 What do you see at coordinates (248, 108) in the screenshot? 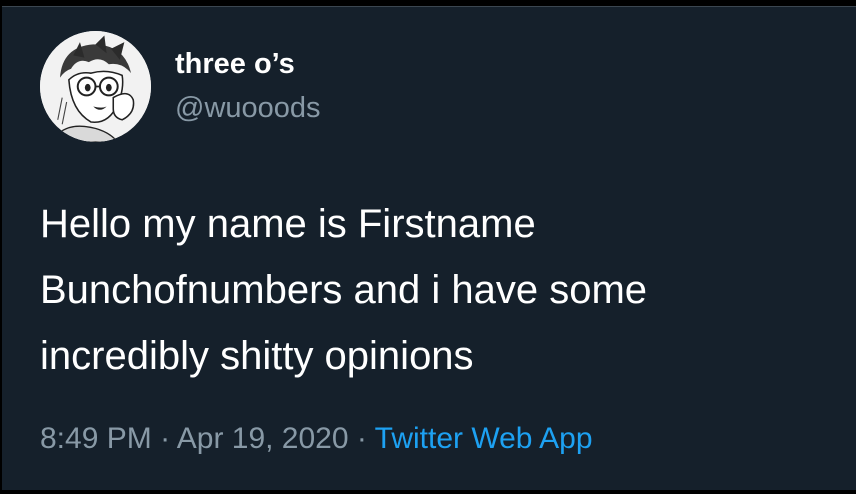
I see `user-handle: @wuooods` at bounding box center [248, 108].